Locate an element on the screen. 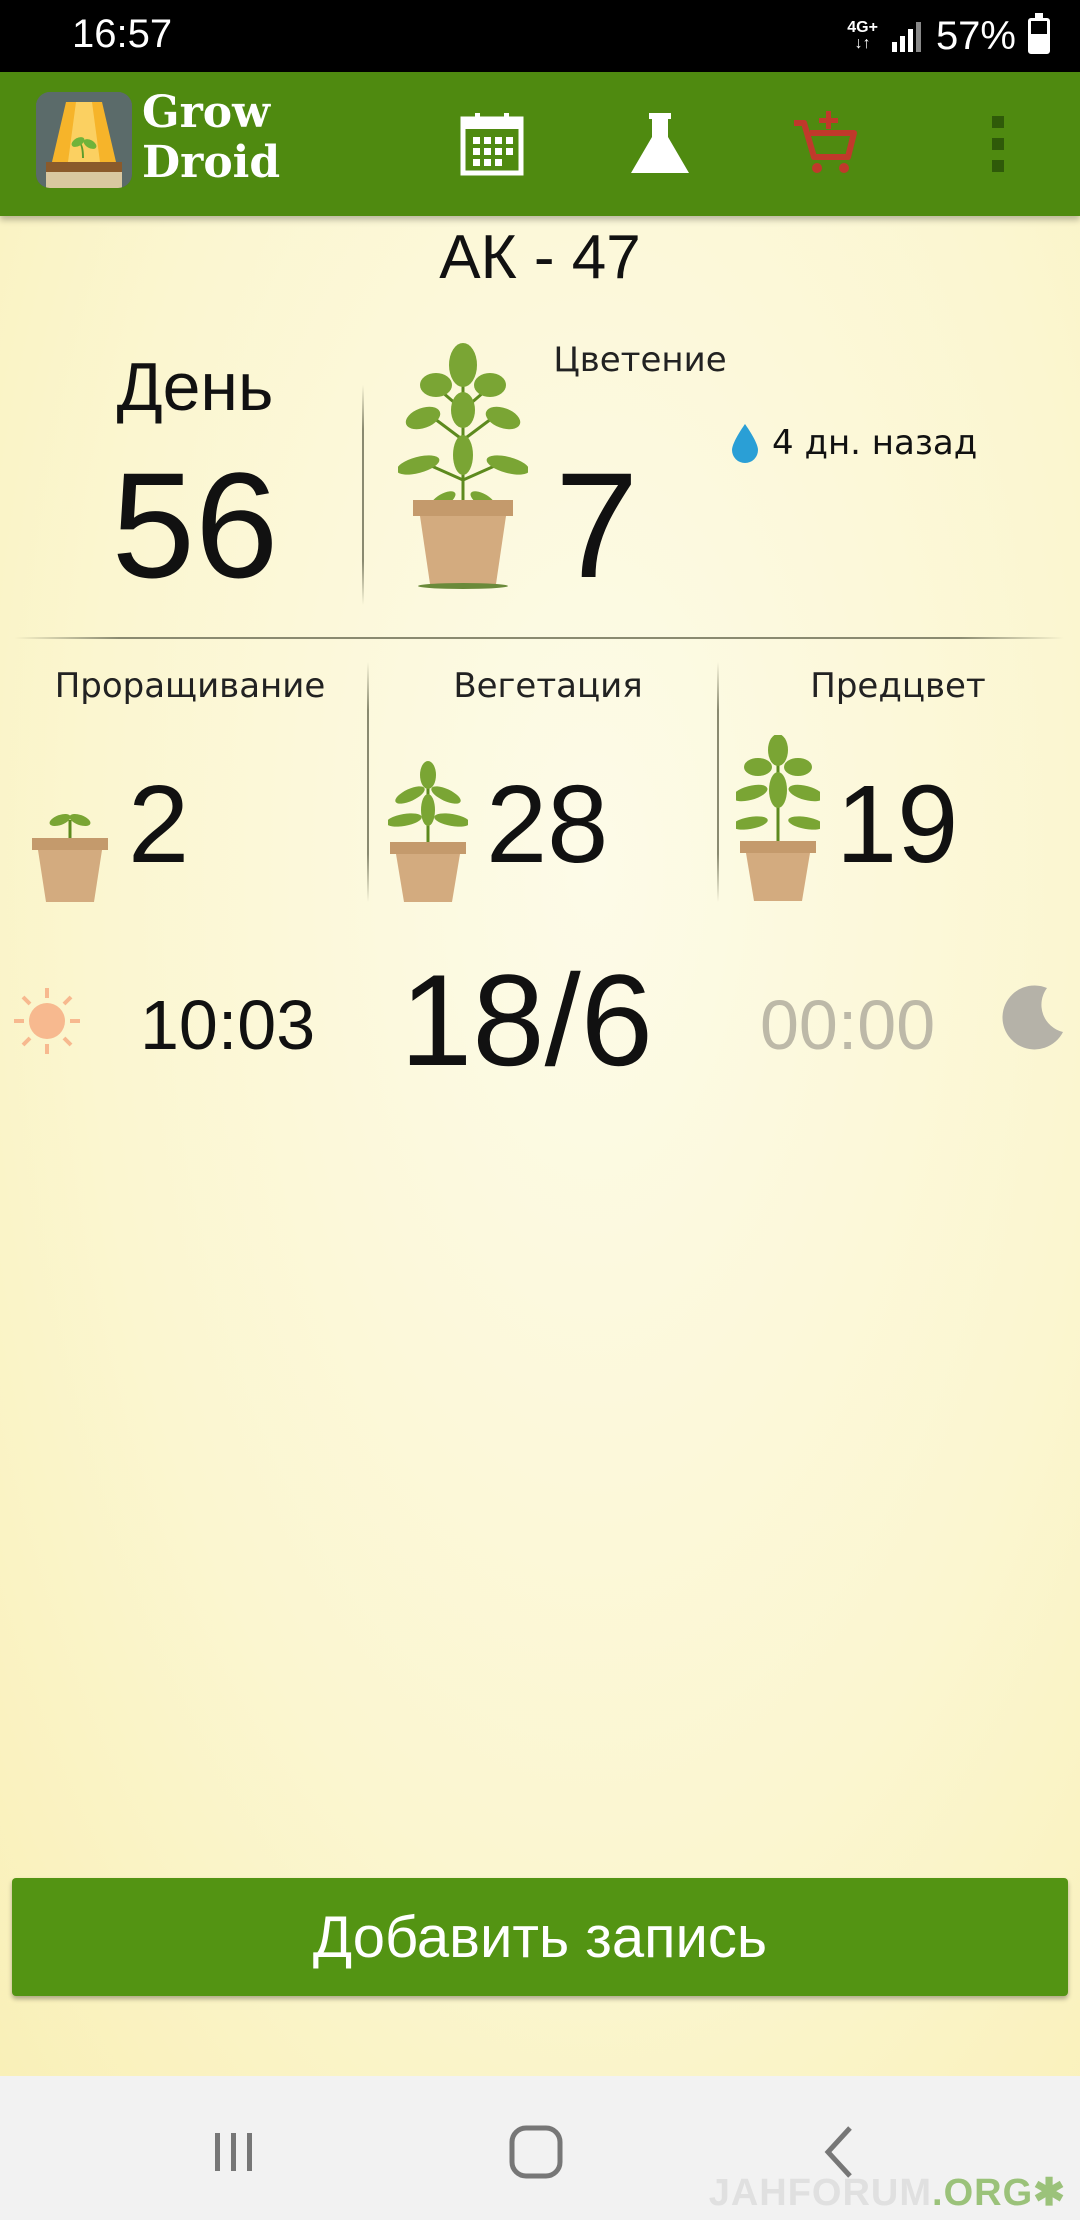  app-logo-icon is located at coordinates (84, 140).